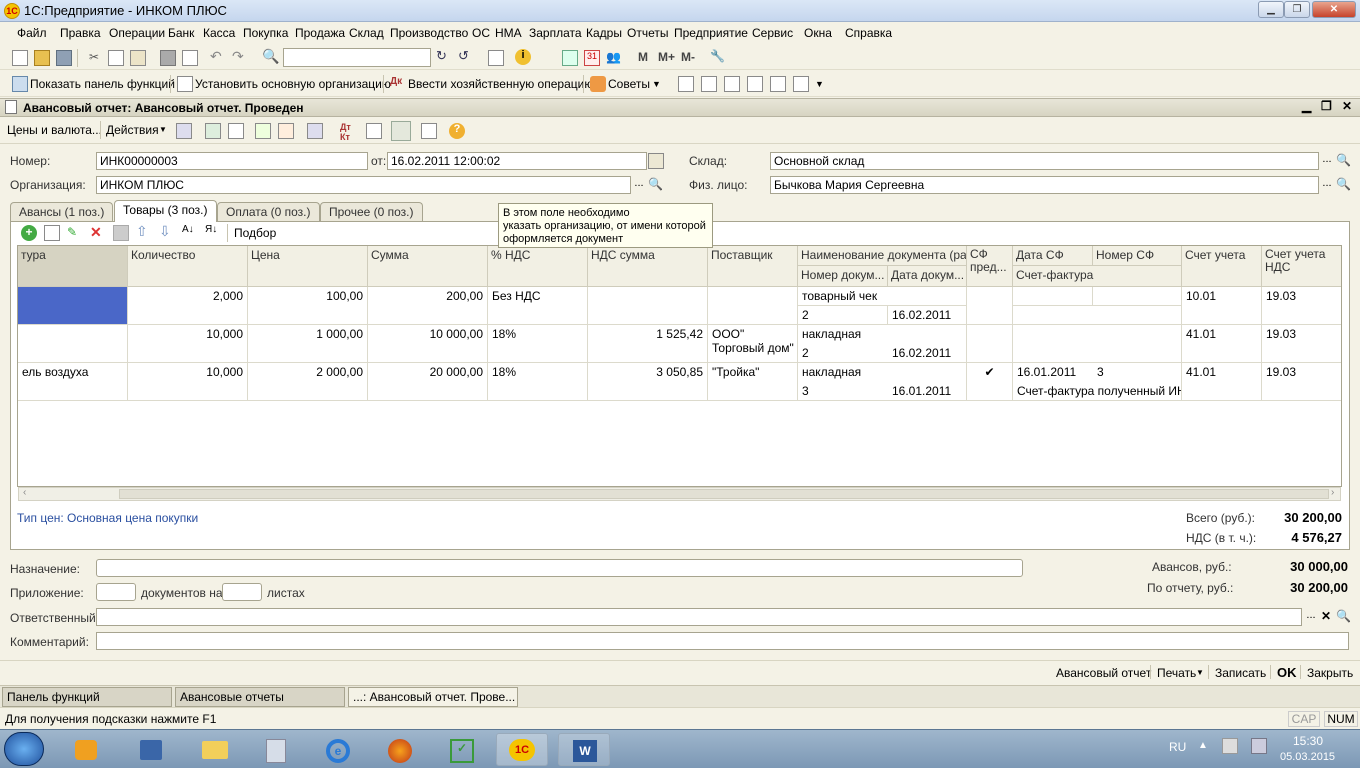 The height and width of the screenshot is (768, 1360). I want to click on explorer-folder-icon, so click(214, 749).